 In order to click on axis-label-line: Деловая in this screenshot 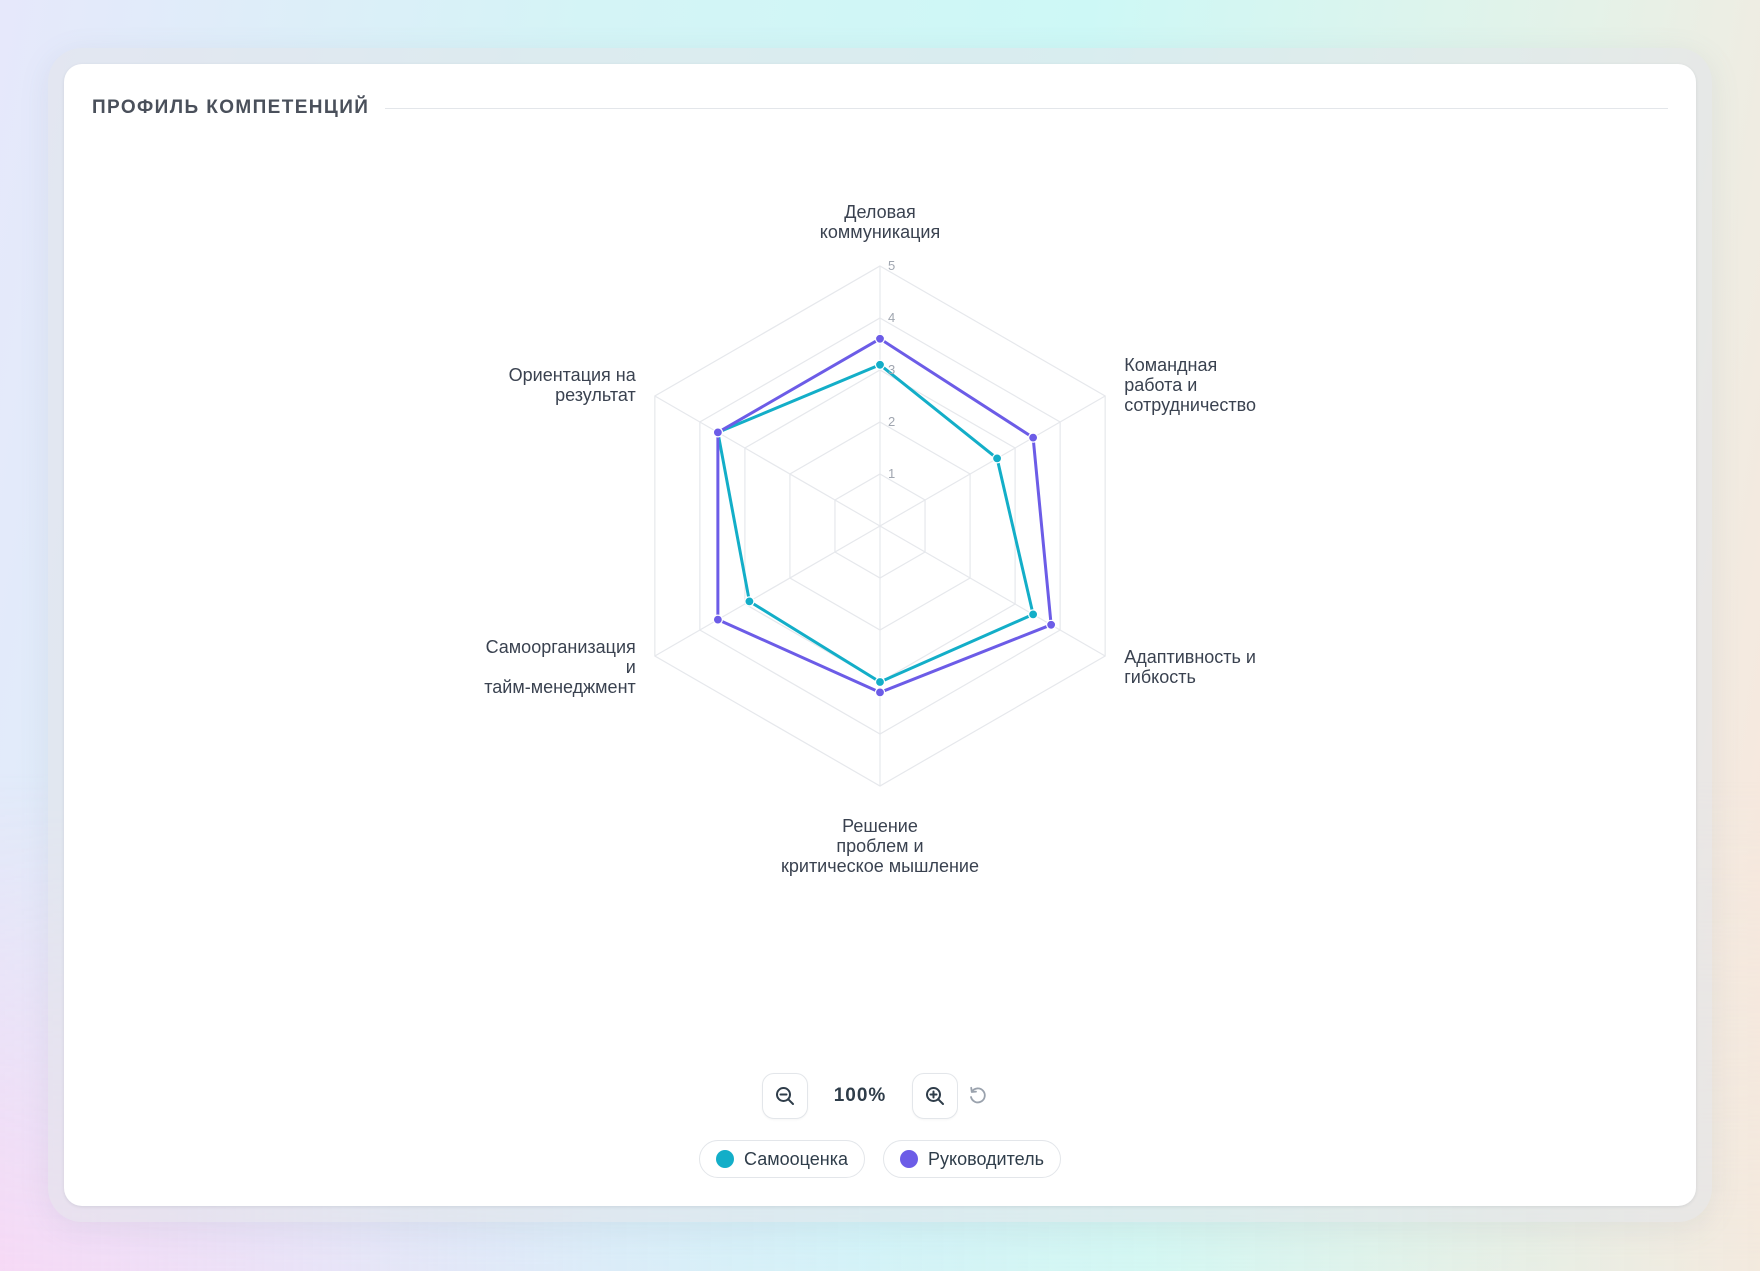, I will do `click(879, 212)`.